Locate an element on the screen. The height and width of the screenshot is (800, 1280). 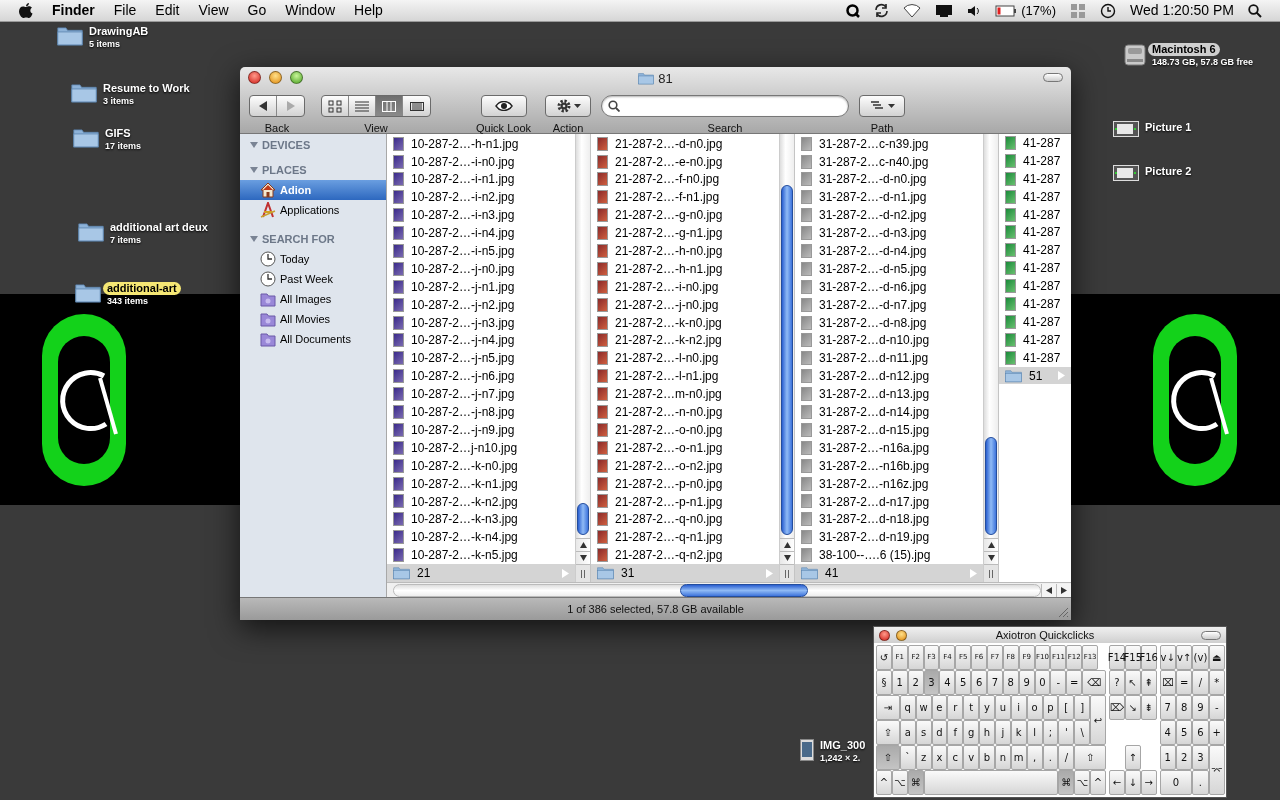
scroll-left-button is located at coordinates (1048, 590).